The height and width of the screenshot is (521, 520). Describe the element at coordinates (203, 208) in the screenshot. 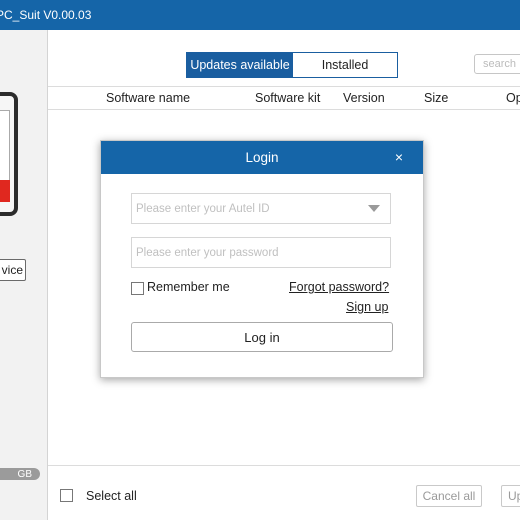

I see `autel-id-placeholder: Please enter your Autel ID` at that location.